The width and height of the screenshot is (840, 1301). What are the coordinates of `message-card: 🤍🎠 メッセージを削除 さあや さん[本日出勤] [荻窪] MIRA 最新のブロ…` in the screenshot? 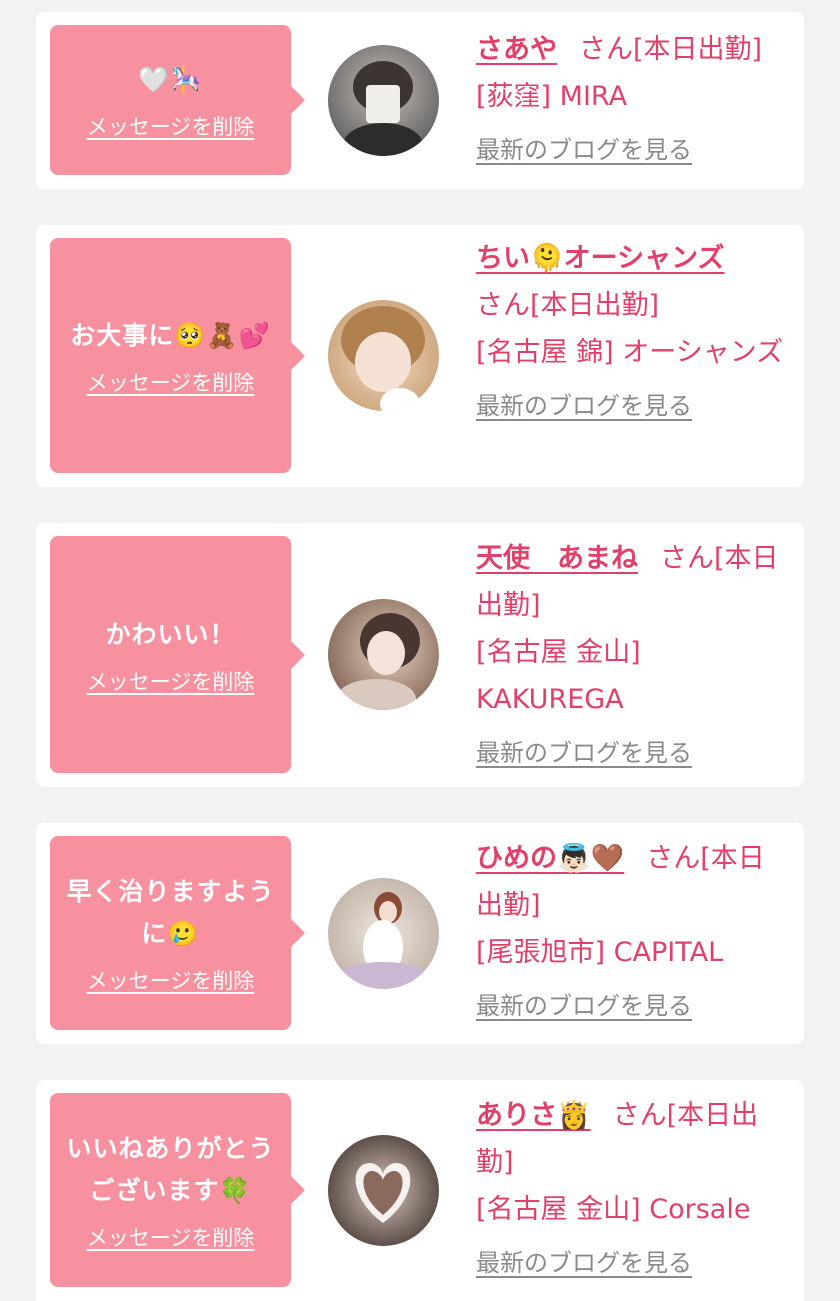 It's located at (420, 100).